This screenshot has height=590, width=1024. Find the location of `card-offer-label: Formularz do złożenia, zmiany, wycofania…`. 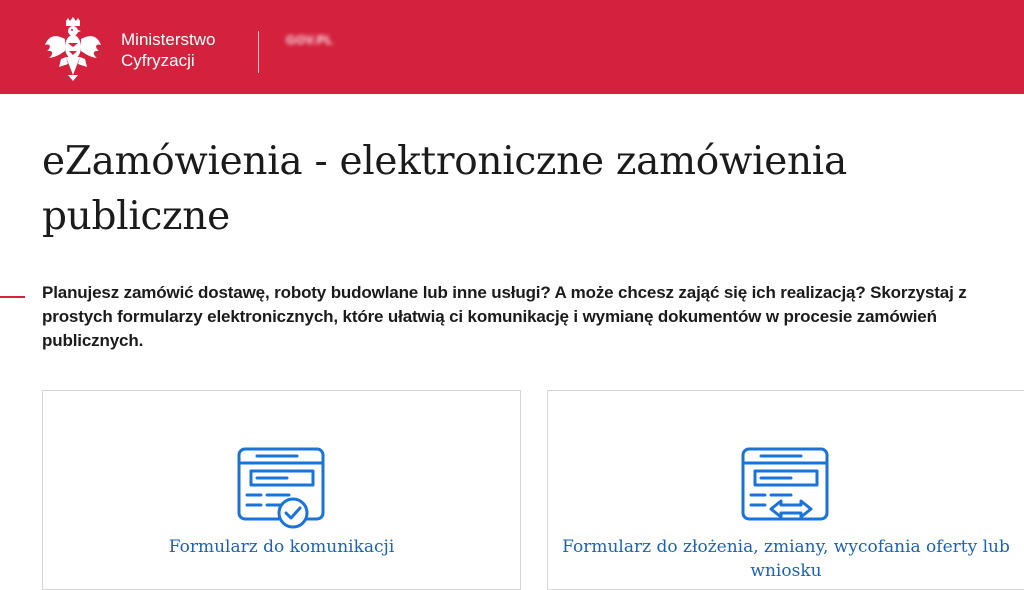

card-offer-label: Formularz do złożenia, zmiany, wycofania… is located at coordinates (786, 559).